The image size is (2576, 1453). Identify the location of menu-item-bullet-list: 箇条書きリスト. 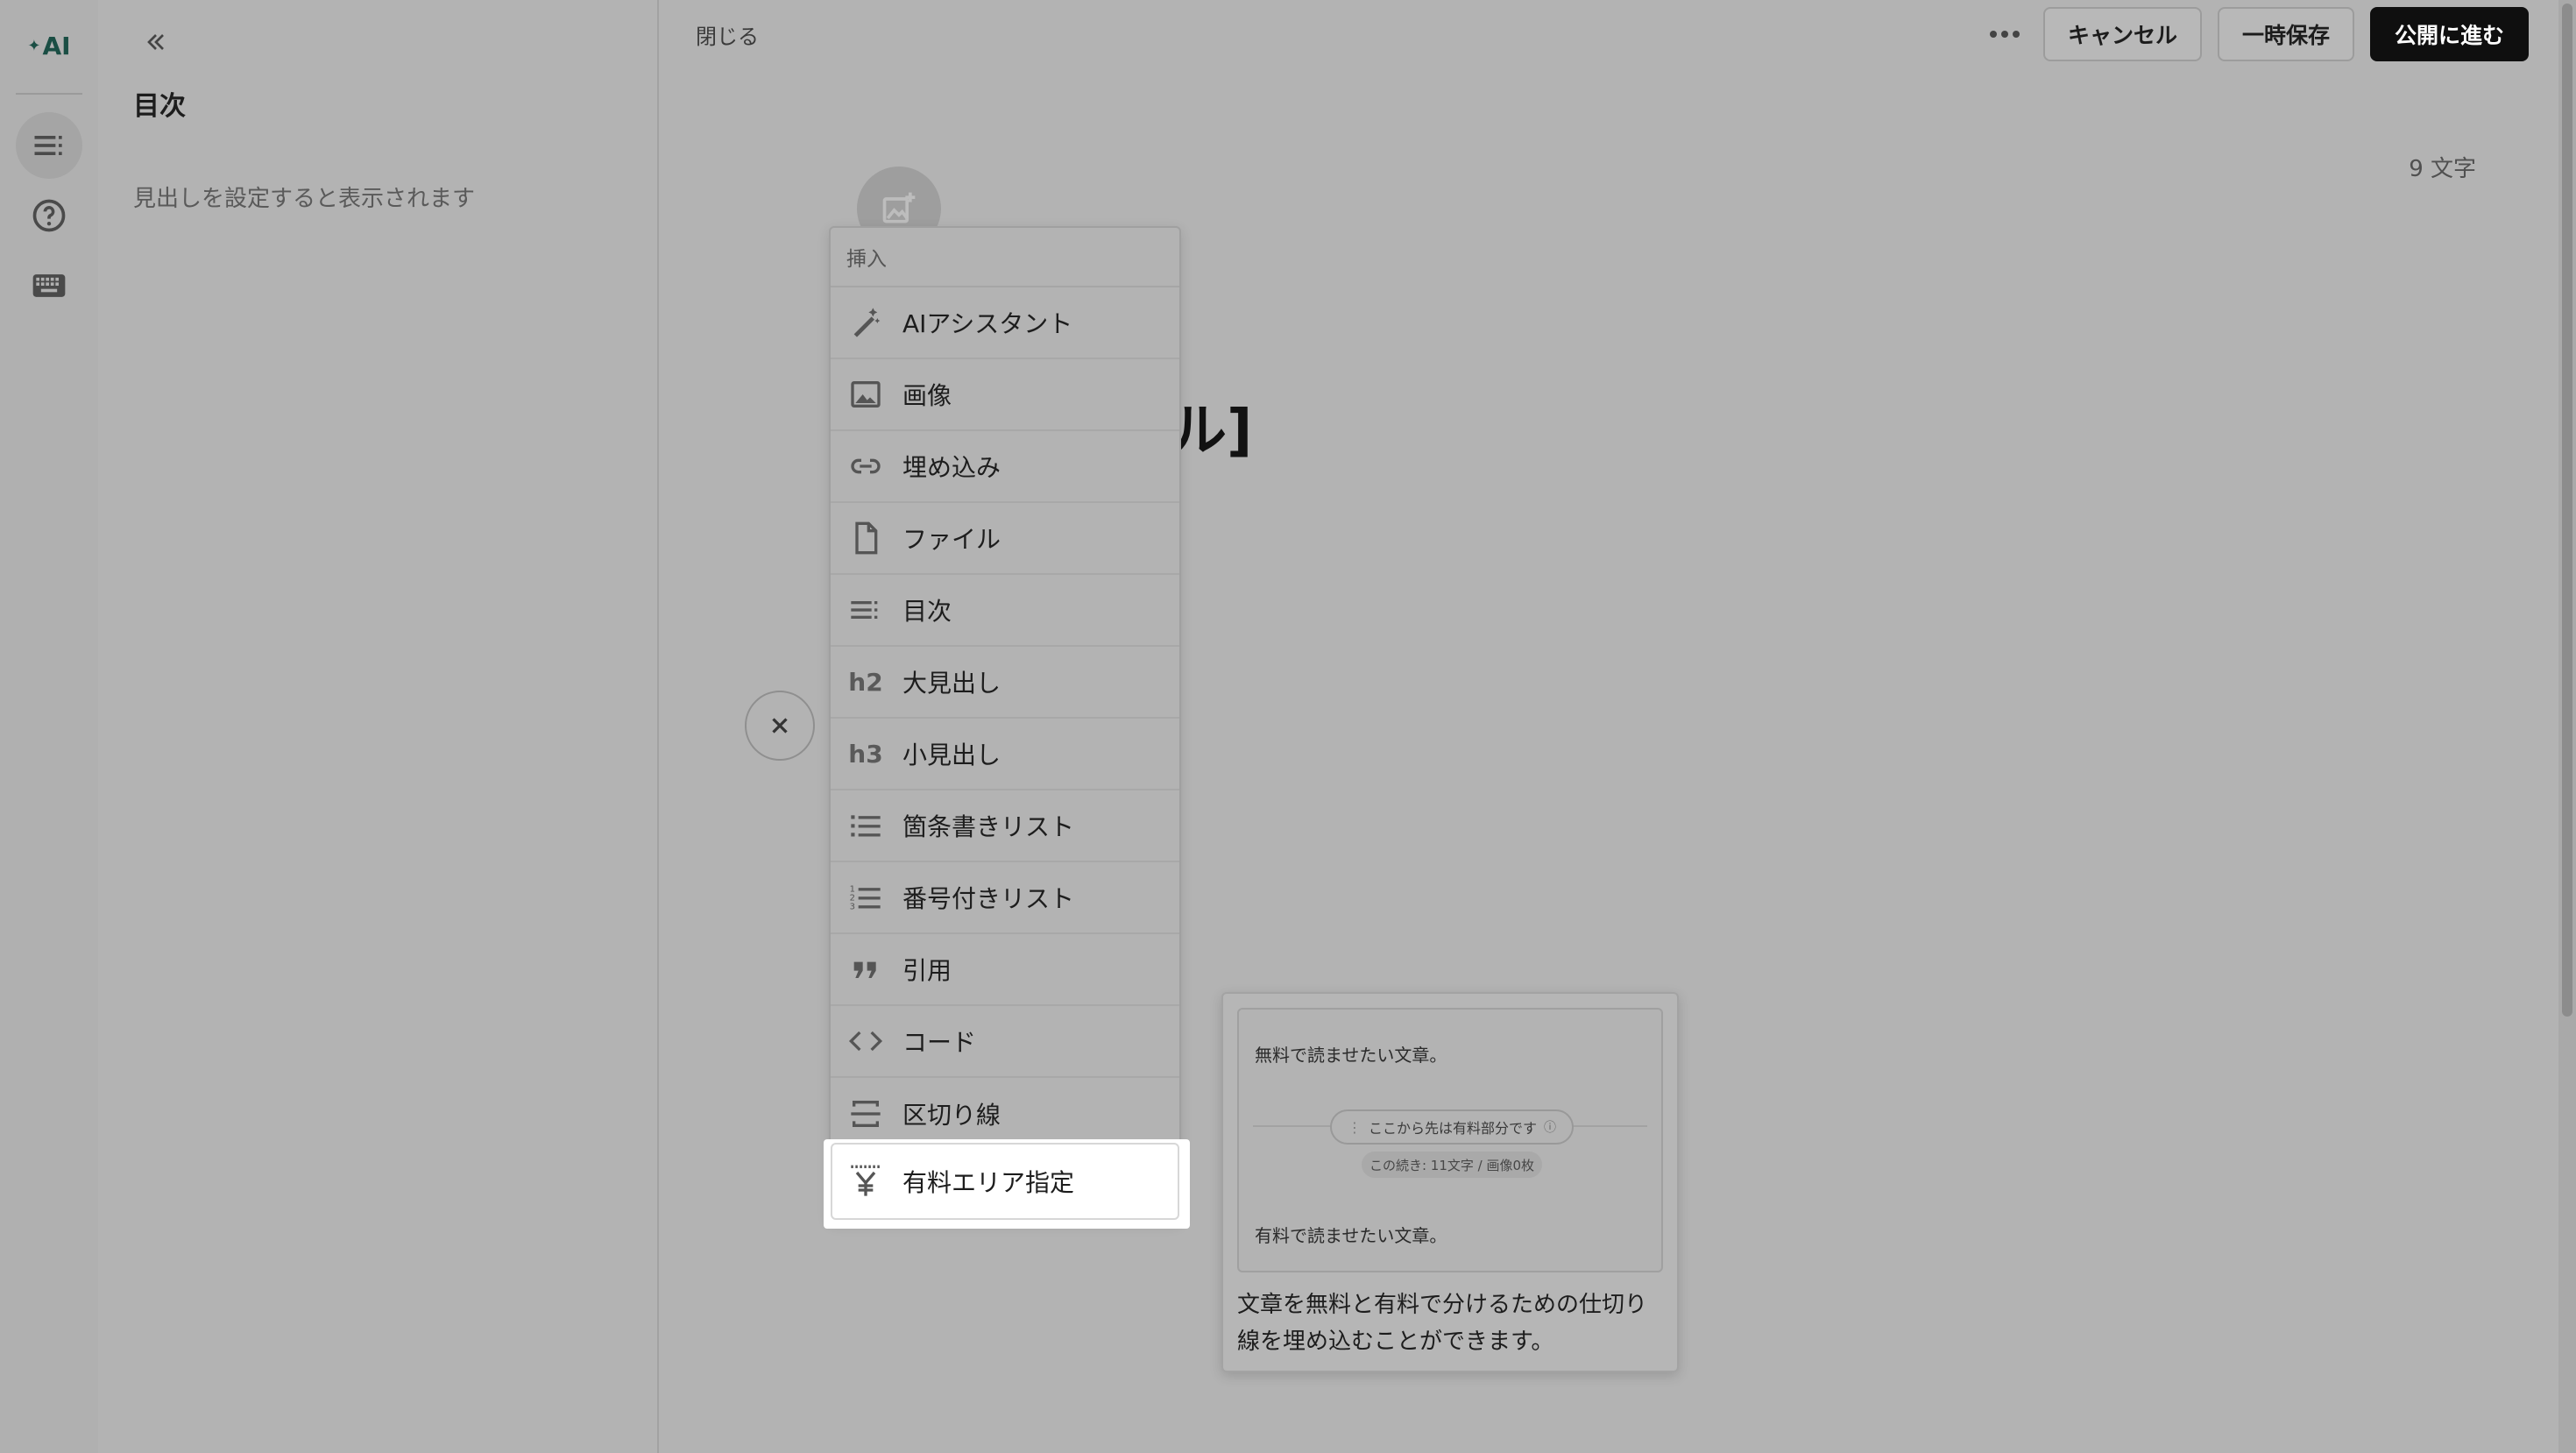
(1005, 826).